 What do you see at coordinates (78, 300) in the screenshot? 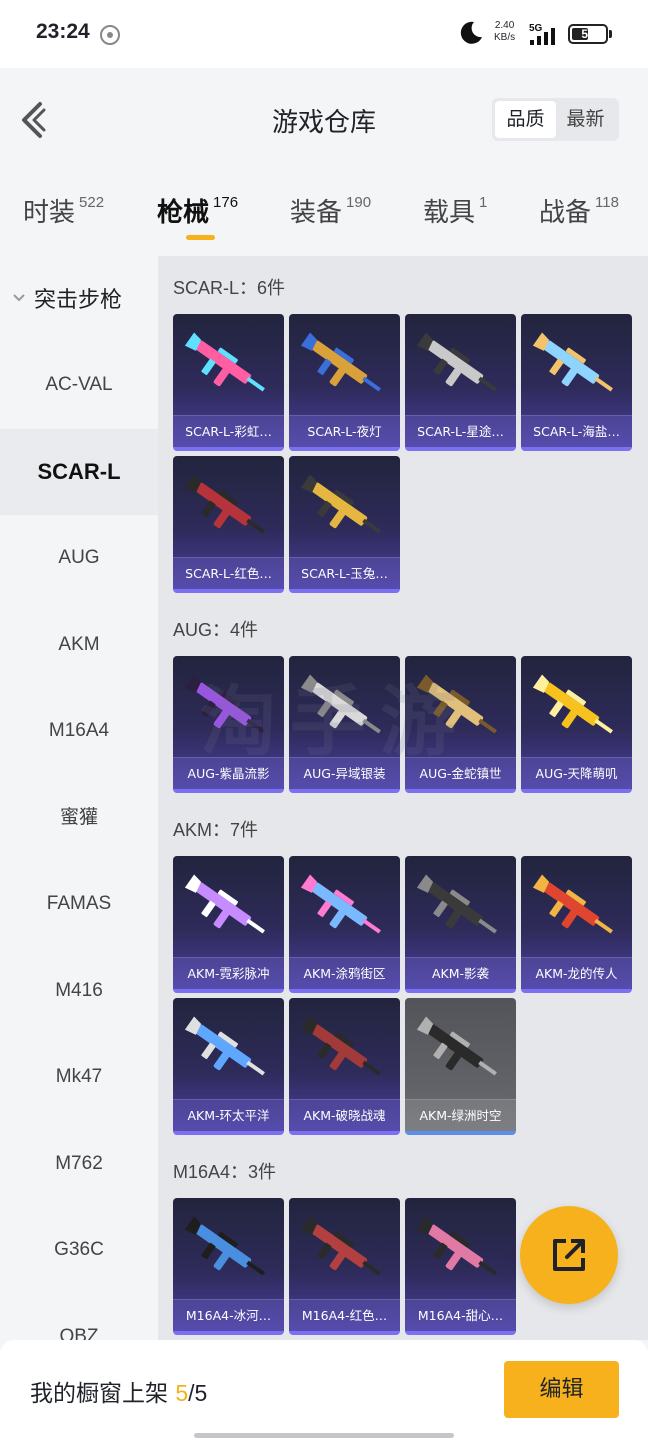
I see `category-label: 突击步枪` at bounding box center [78, 300].